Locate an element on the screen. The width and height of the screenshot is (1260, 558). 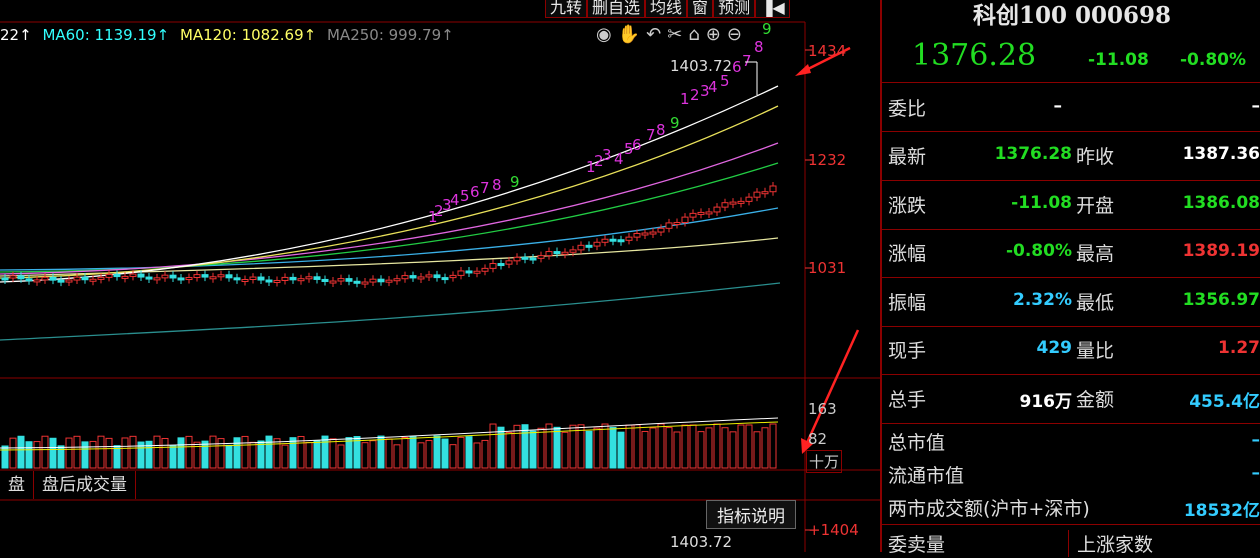
bottom-row: 委卖量 上涨家数 is located at coordinates (1071, 543).